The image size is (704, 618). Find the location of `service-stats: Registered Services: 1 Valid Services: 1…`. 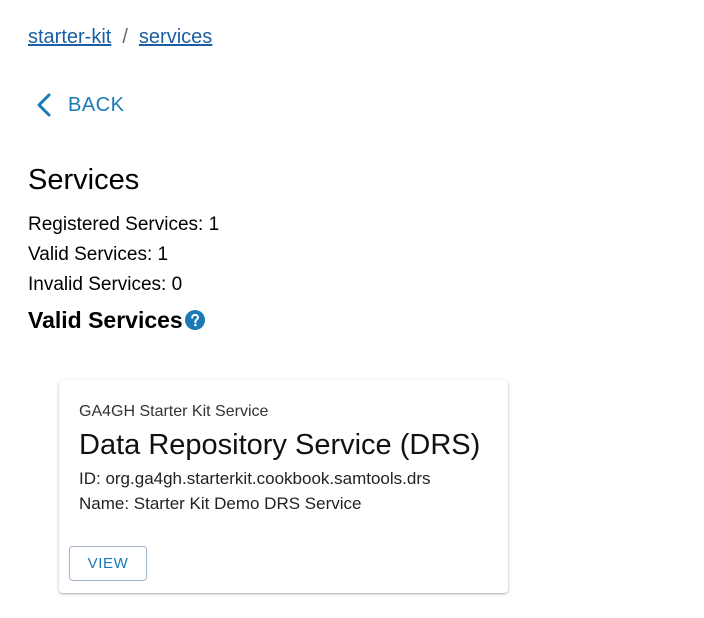

service-stats: Registered Services: 1 Valid Services: 1… is located at coordinates (123, 257).